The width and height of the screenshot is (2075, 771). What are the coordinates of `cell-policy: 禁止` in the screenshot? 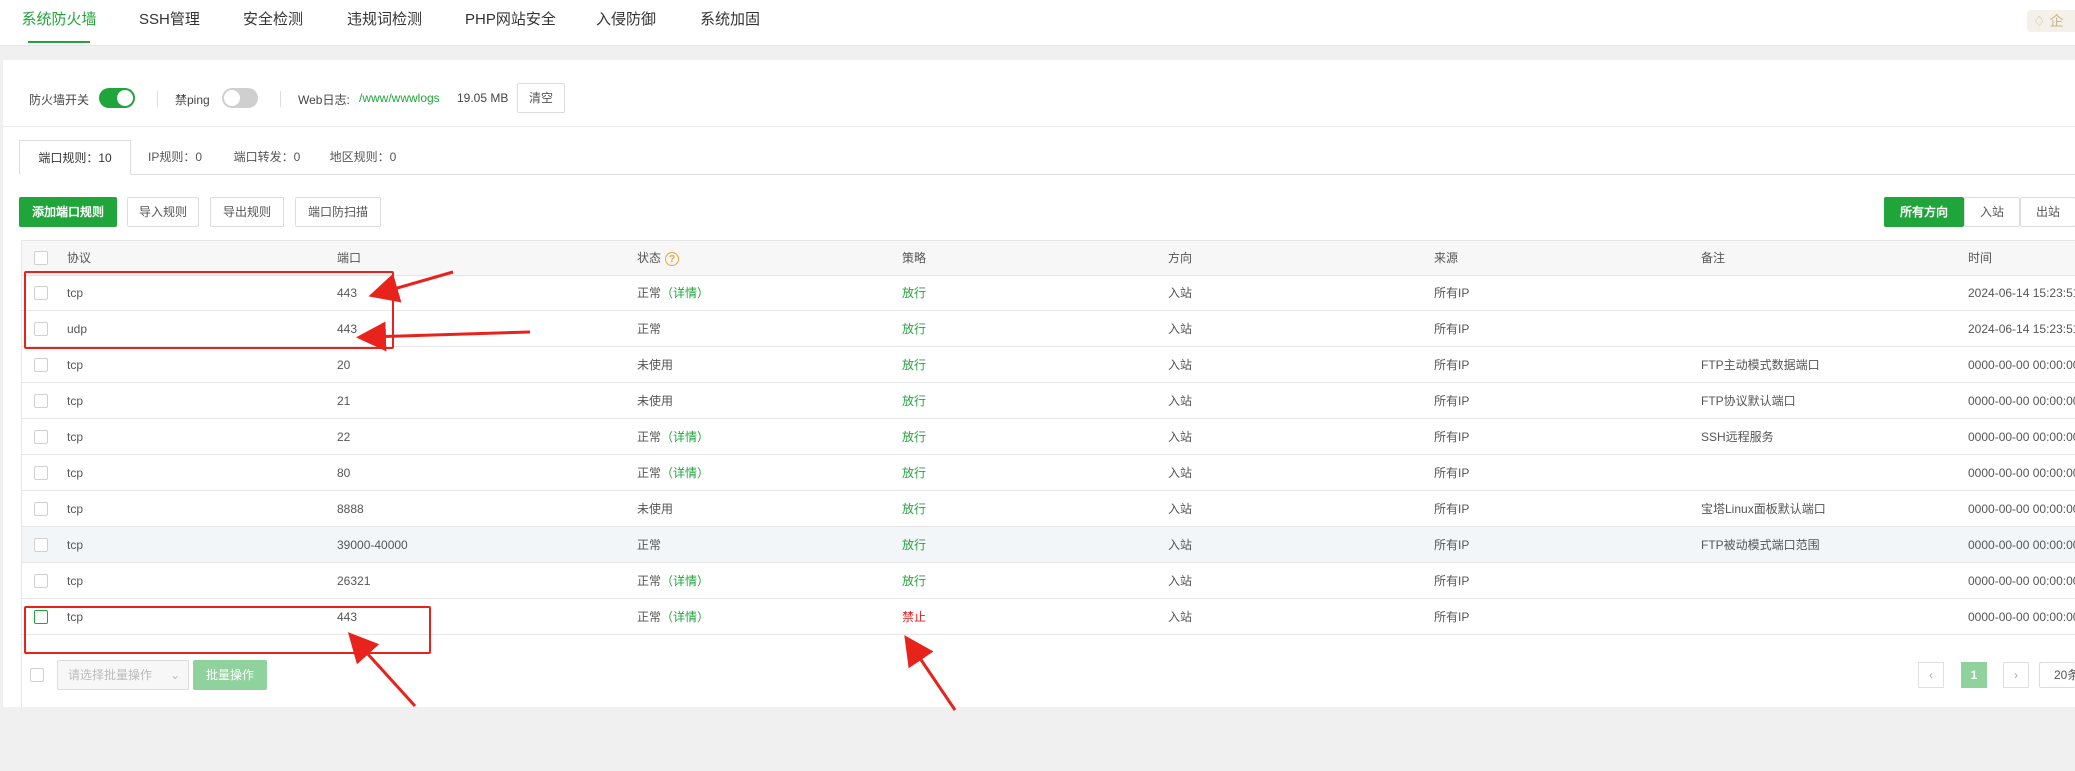 It's located at (914, 617).